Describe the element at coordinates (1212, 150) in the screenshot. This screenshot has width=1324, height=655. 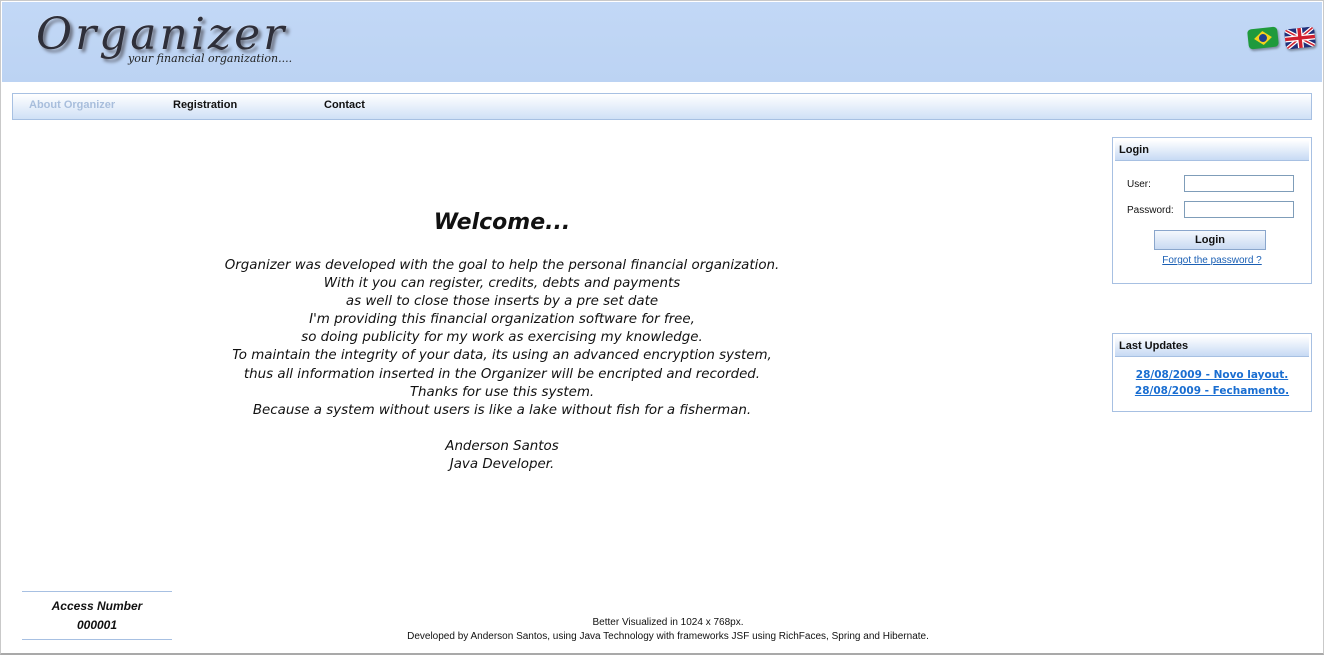
I see `login-panel-title: Login` at that location.